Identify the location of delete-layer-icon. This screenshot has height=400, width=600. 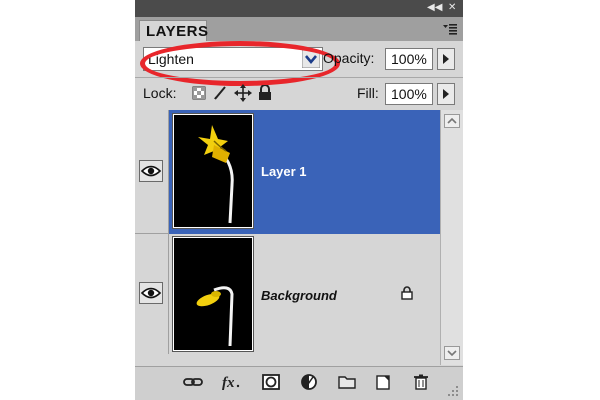
(421, 382).